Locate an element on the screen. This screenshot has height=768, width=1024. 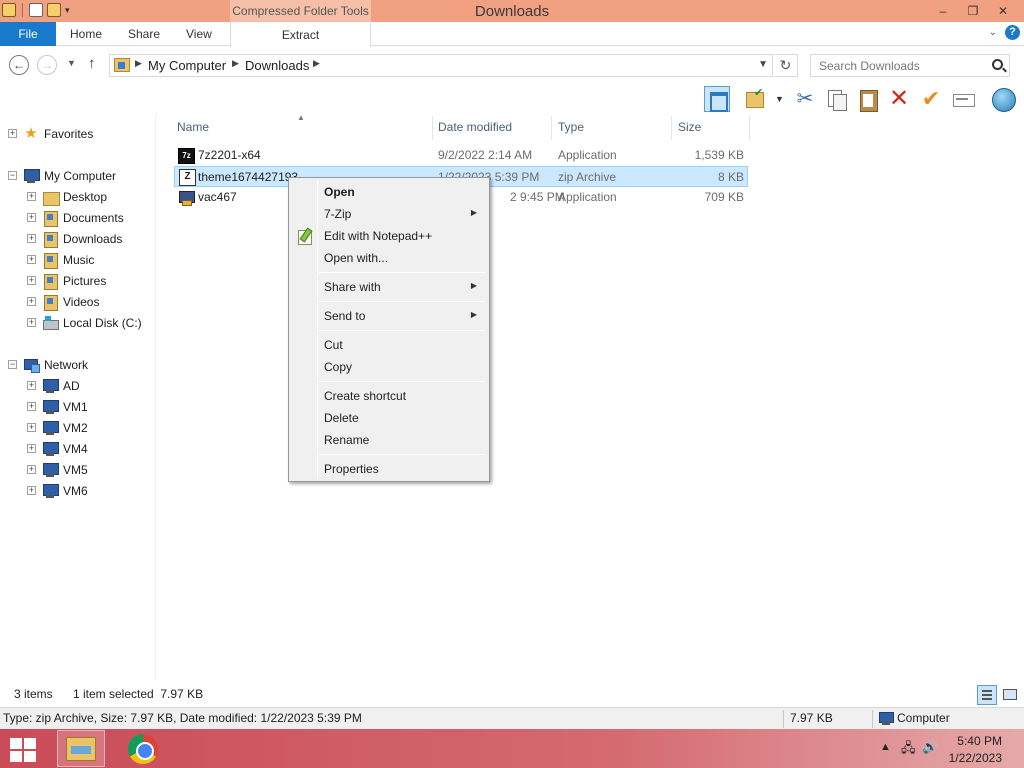
nav-favorites: + ★ Favorites is located at coordinates (78, 134).